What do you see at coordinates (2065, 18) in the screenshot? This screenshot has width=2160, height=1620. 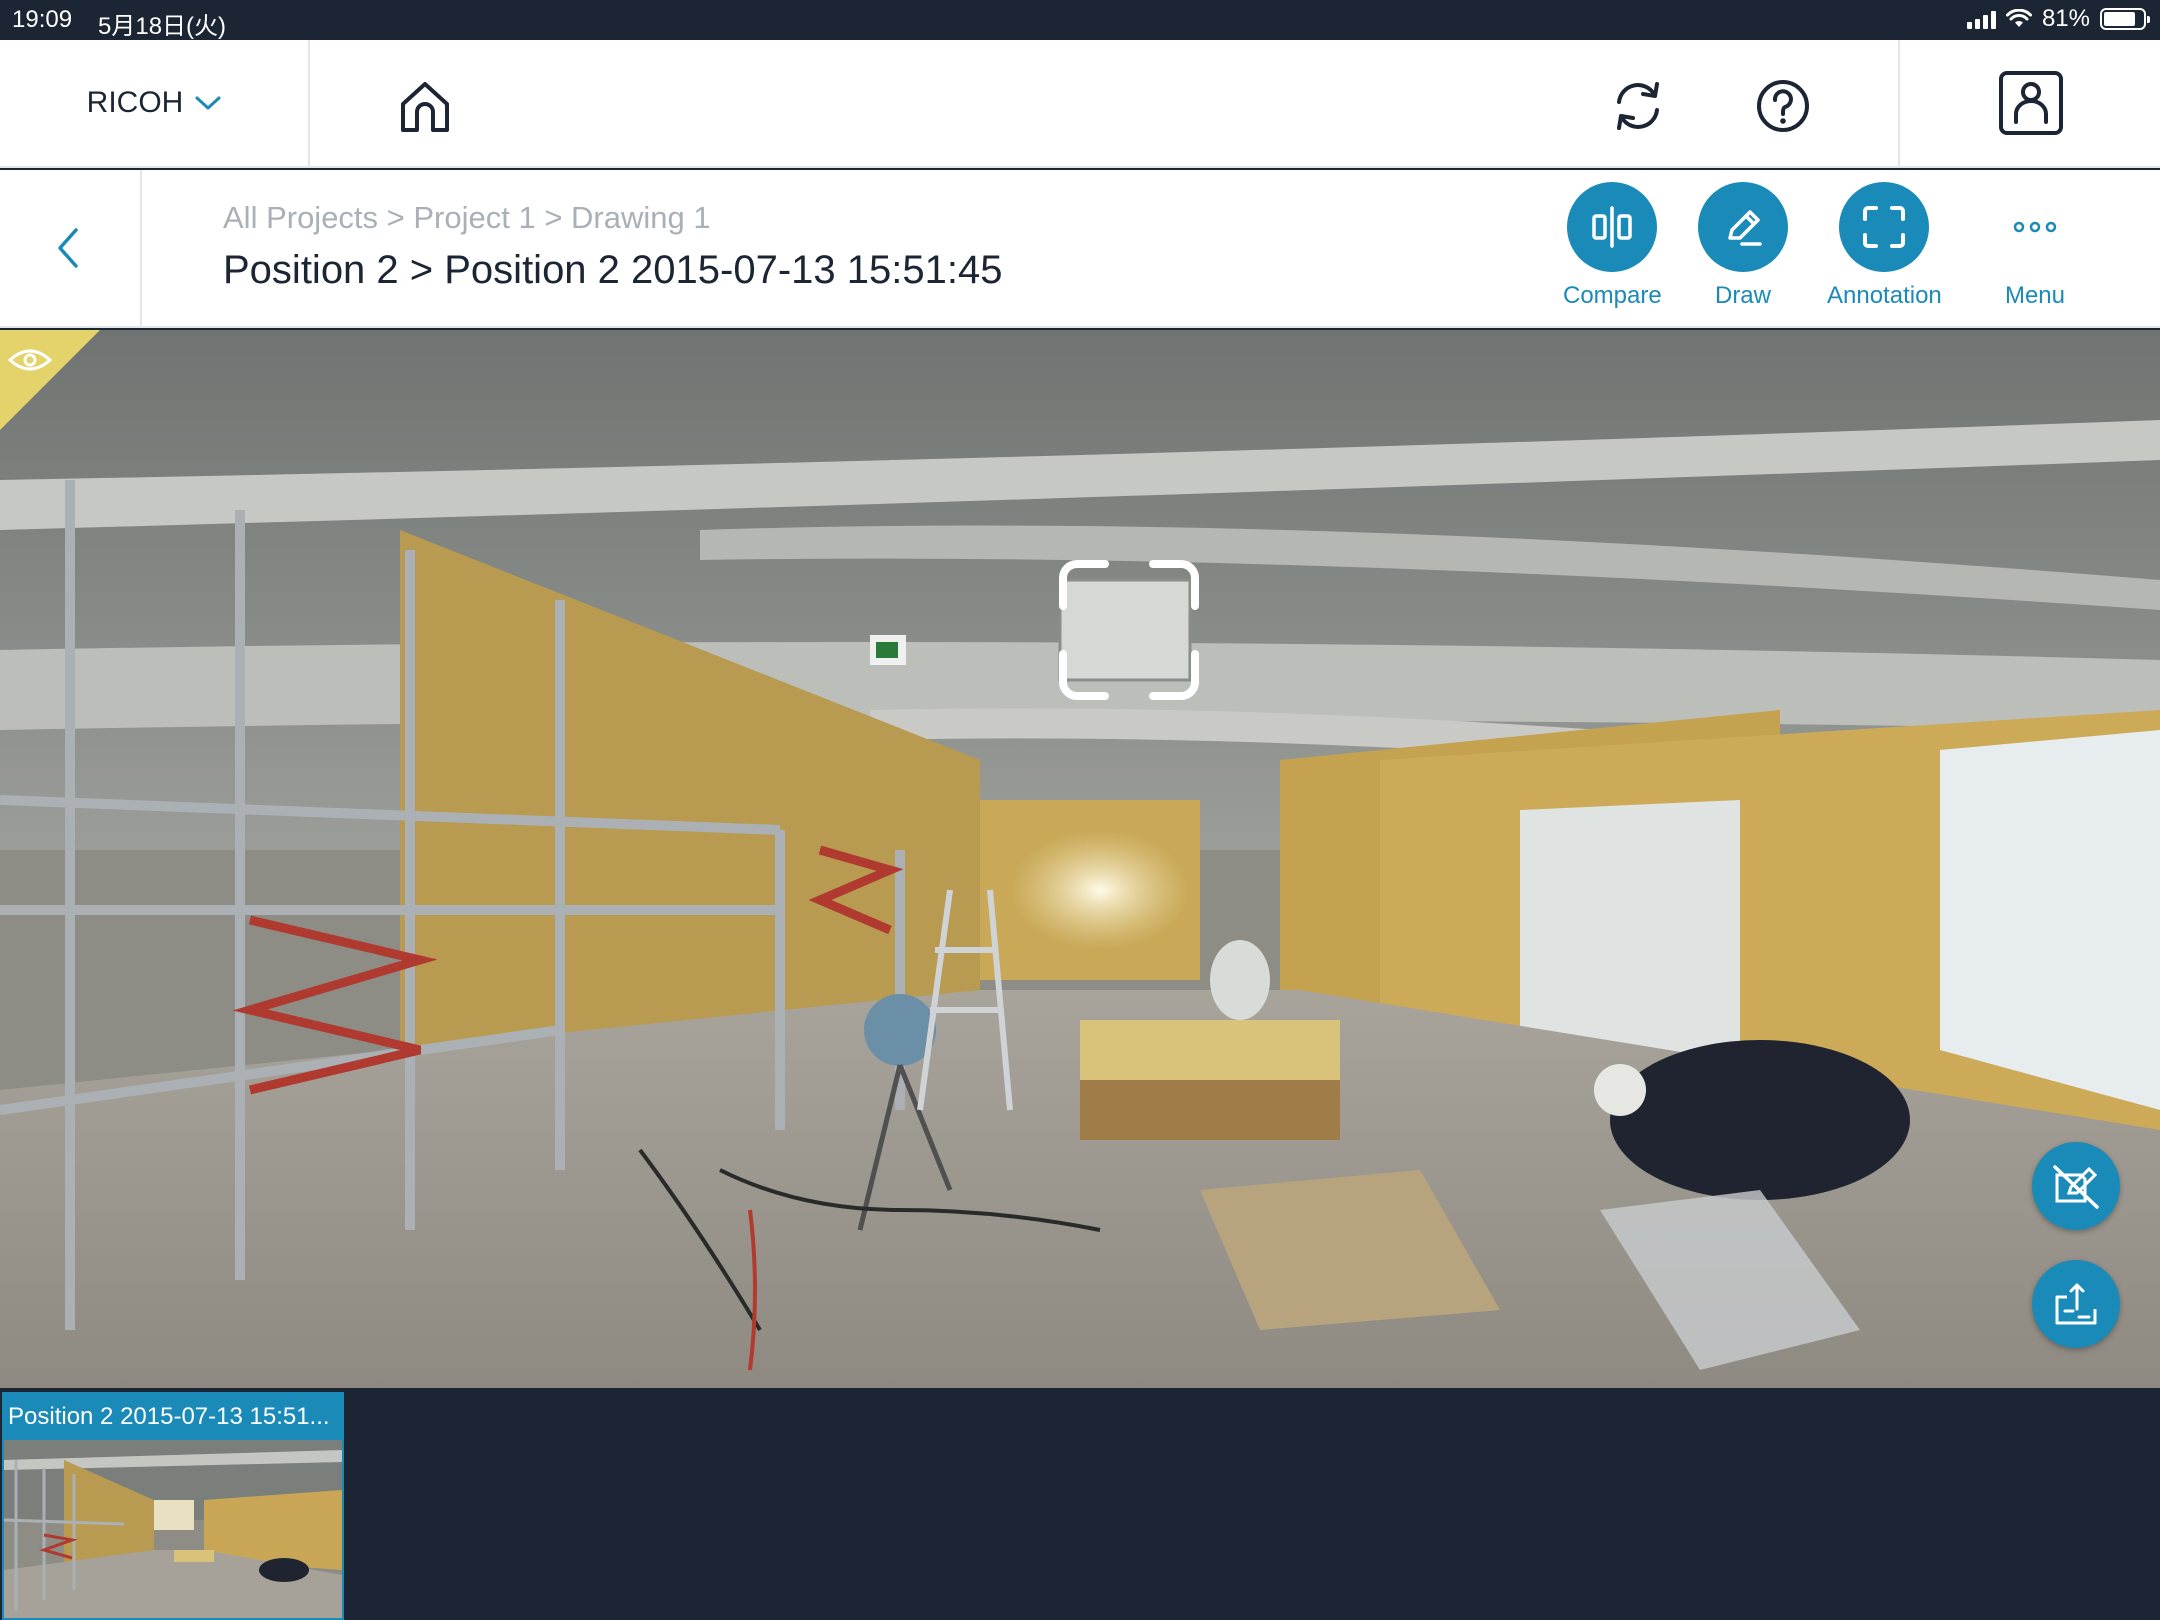 I see `battery-percent: 81%` at bounding box center [2065, 18].